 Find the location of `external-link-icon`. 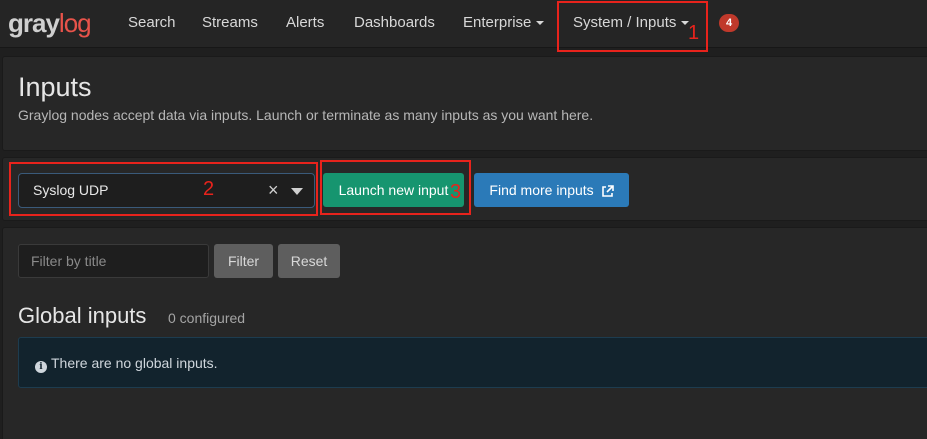

external-link-icon is located at coordinates (607, 190).